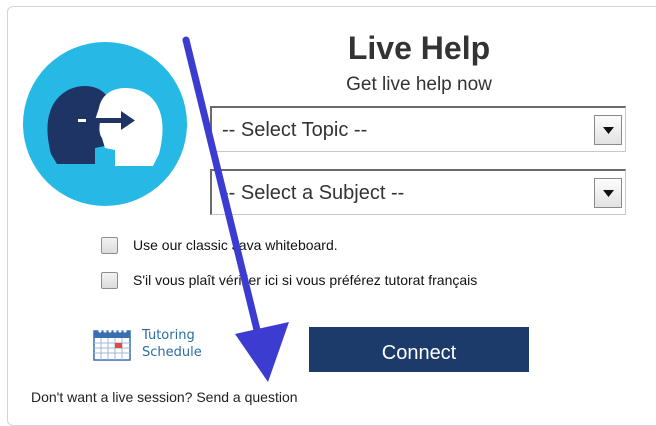 Image resolution: width=656 pixels, height=426 pixels. Describe the element at coordinates (418, 129) in the screenshot. I see `topic-select: -- Select Topic --` at that location.